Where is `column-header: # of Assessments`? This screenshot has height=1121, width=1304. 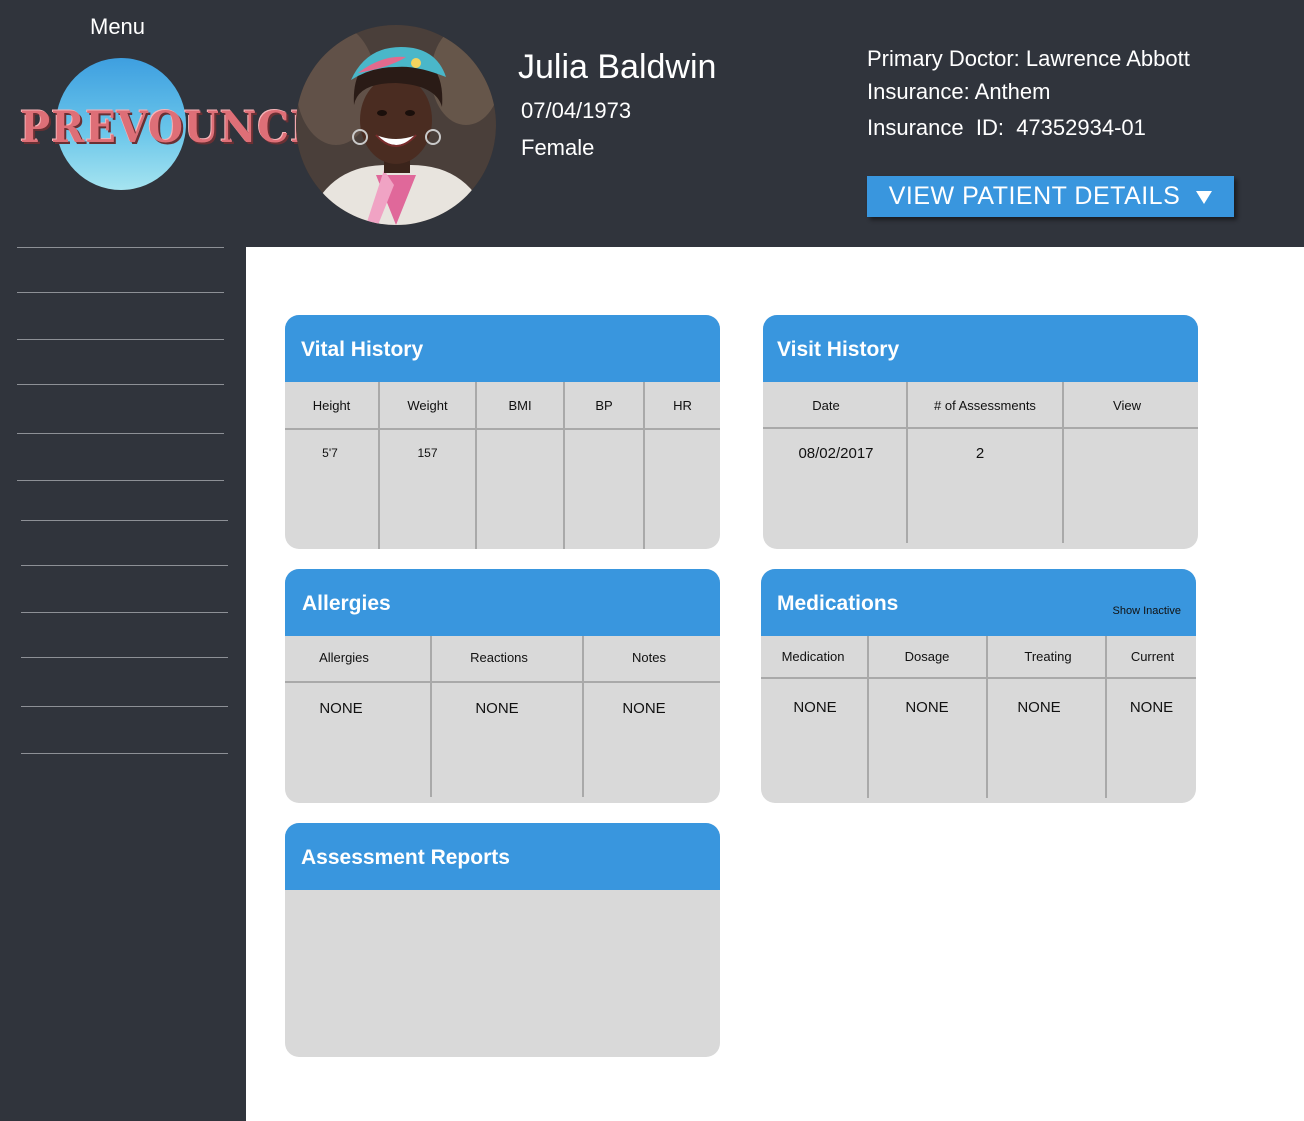 column-header: # of Assessments is located at coordinates (985, 405).